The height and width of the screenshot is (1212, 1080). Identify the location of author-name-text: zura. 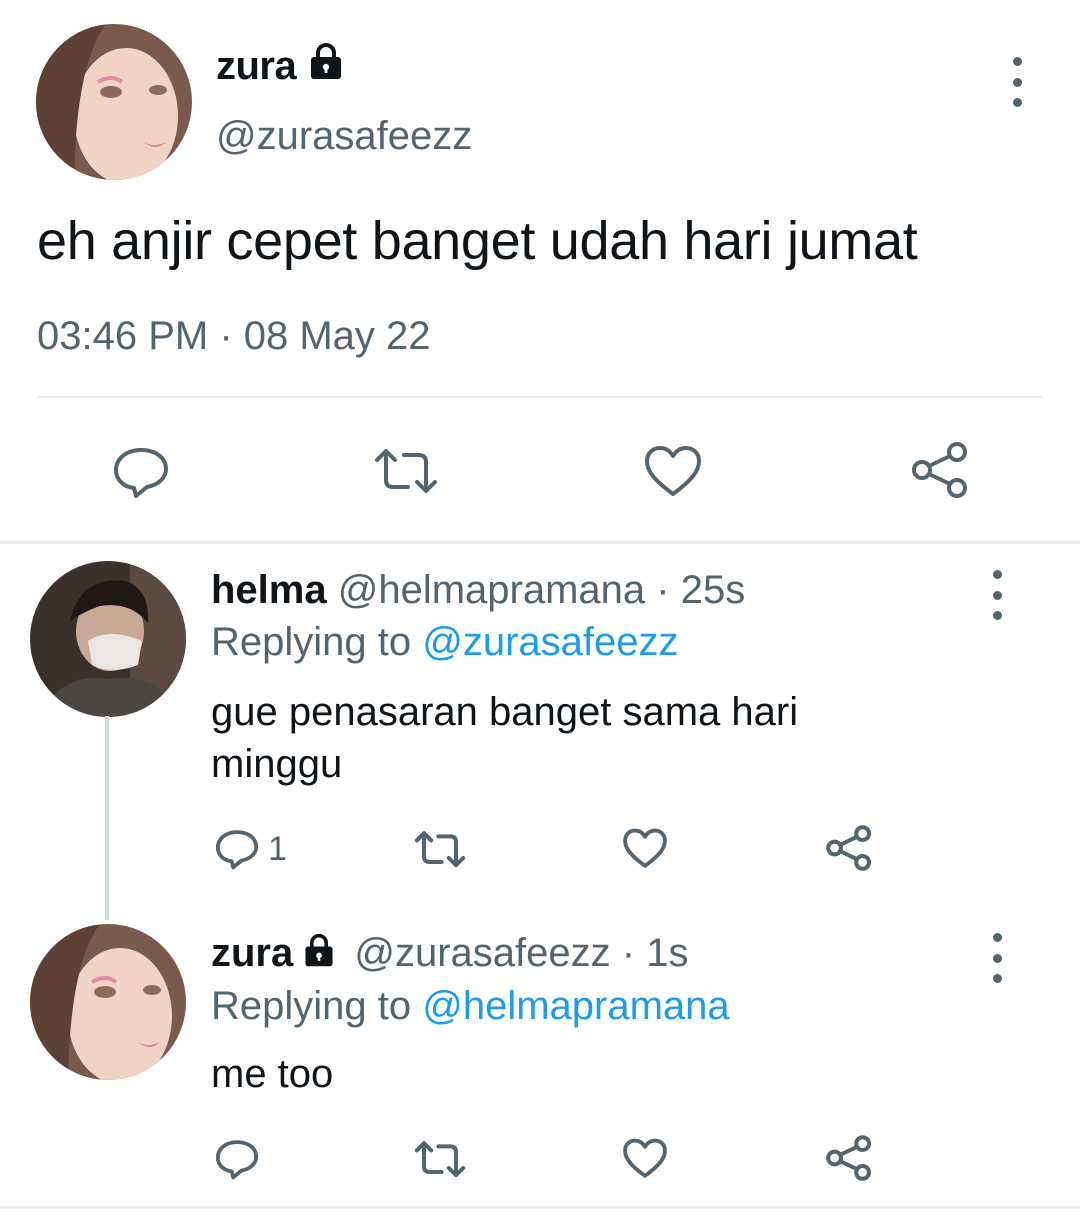
(256, 66).